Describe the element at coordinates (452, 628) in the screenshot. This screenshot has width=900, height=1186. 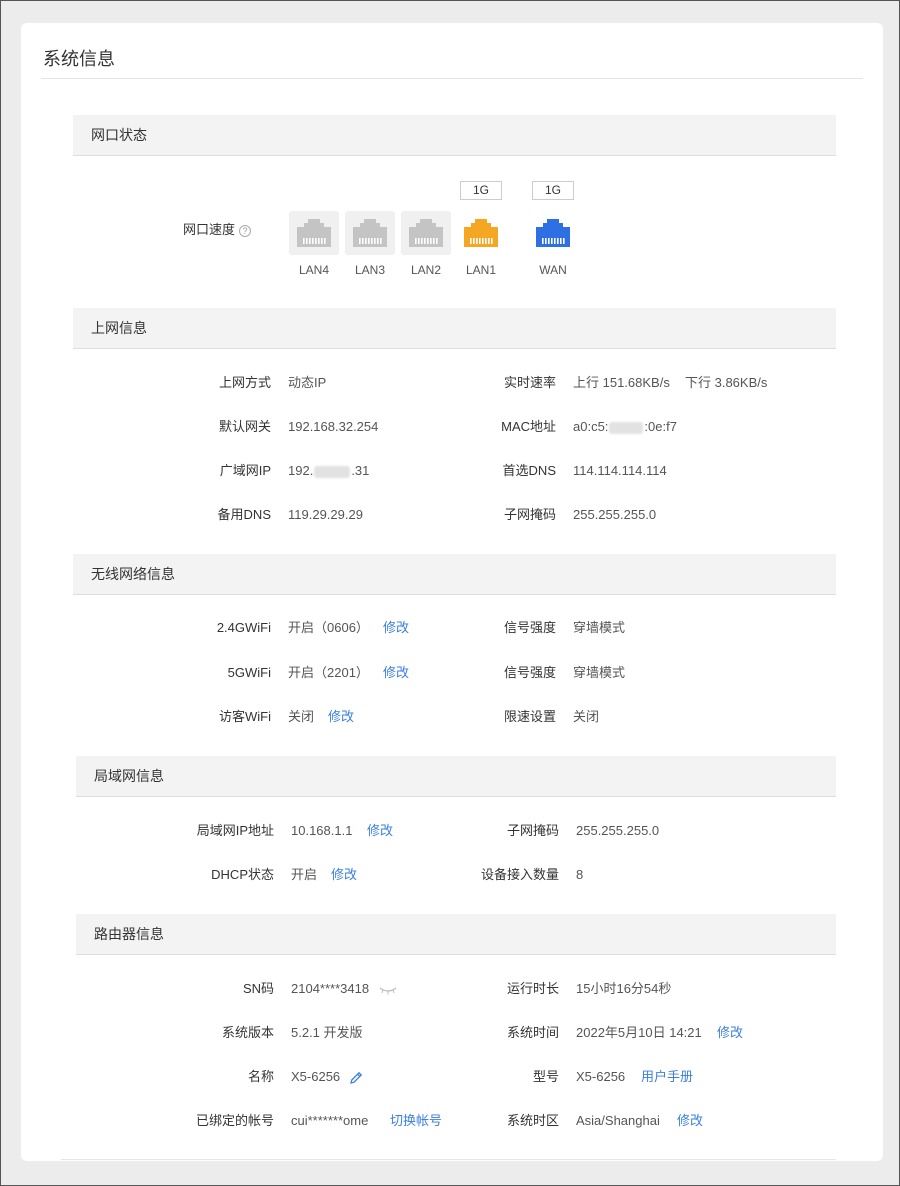
I see `wireless-row-1: 2.4GWiFi 开启（0606） 修改 信号强度 穿墙模式` at that location.